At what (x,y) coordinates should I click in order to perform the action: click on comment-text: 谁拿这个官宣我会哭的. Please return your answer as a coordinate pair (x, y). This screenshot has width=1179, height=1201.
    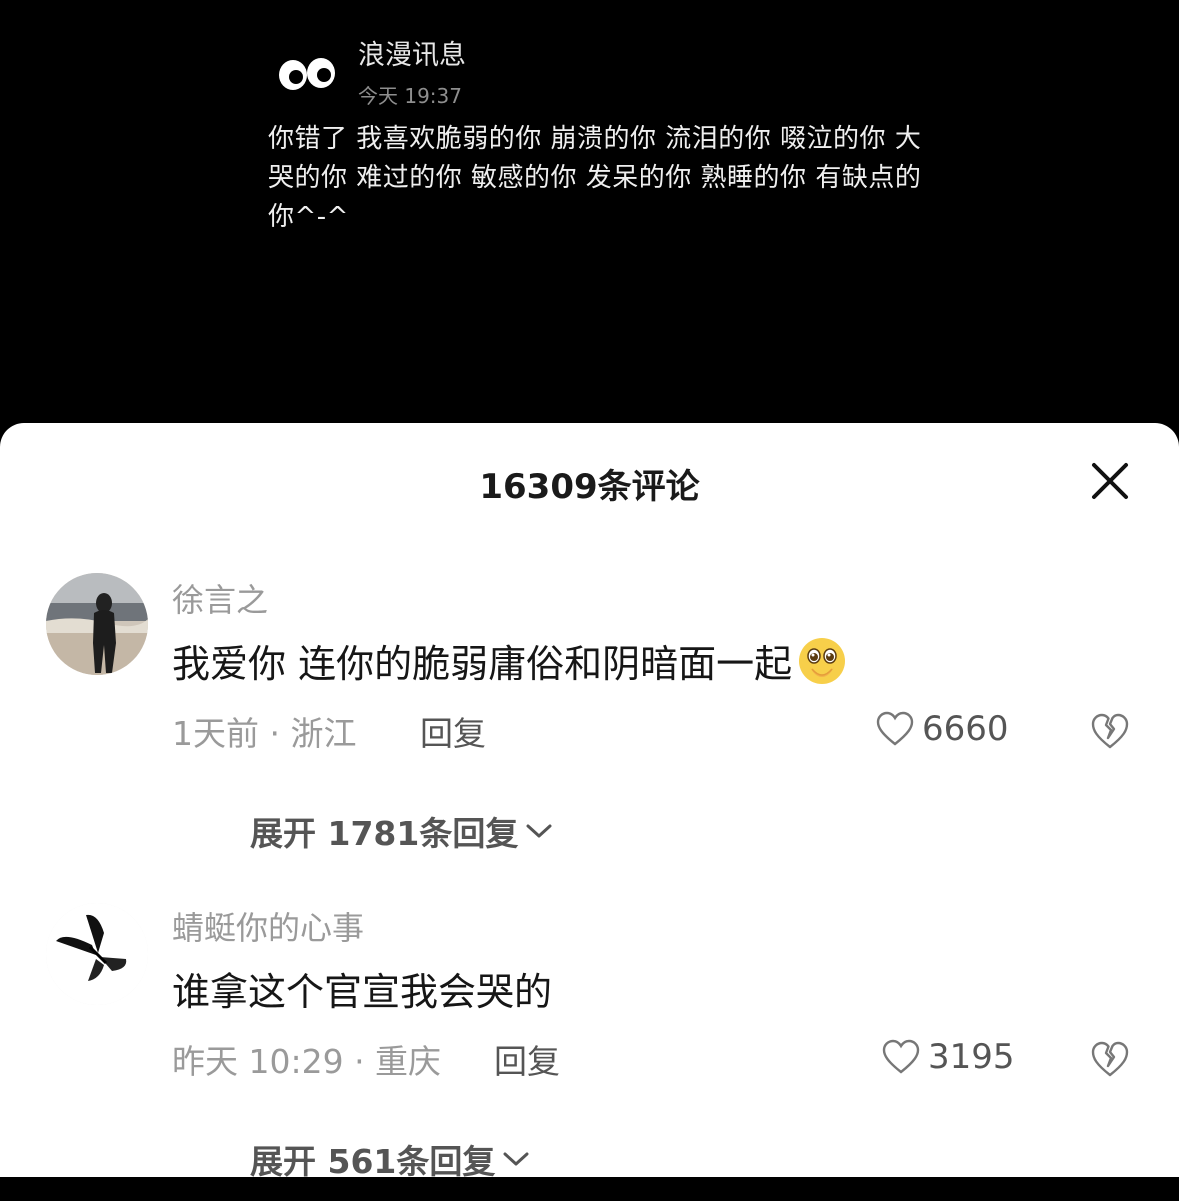
    Looking at the image, I should click on (362, 992).